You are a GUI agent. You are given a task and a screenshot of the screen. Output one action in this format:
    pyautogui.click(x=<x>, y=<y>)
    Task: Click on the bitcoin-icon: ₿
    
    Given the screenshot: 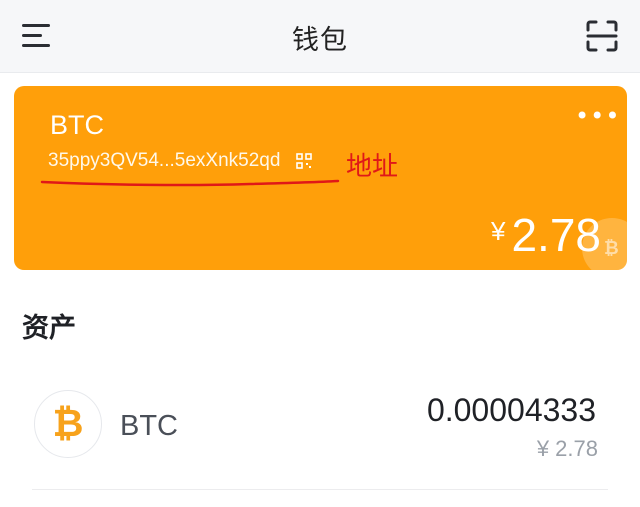 What is the action you would take?
    pyautogui.click(x=68, y=424)
    